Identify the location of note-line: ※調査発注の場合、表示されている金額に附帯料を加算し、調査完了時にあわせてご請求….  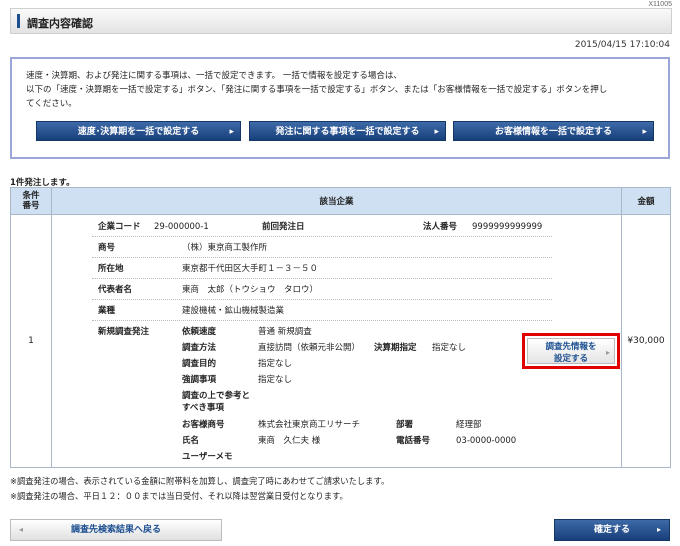
(200, 481).